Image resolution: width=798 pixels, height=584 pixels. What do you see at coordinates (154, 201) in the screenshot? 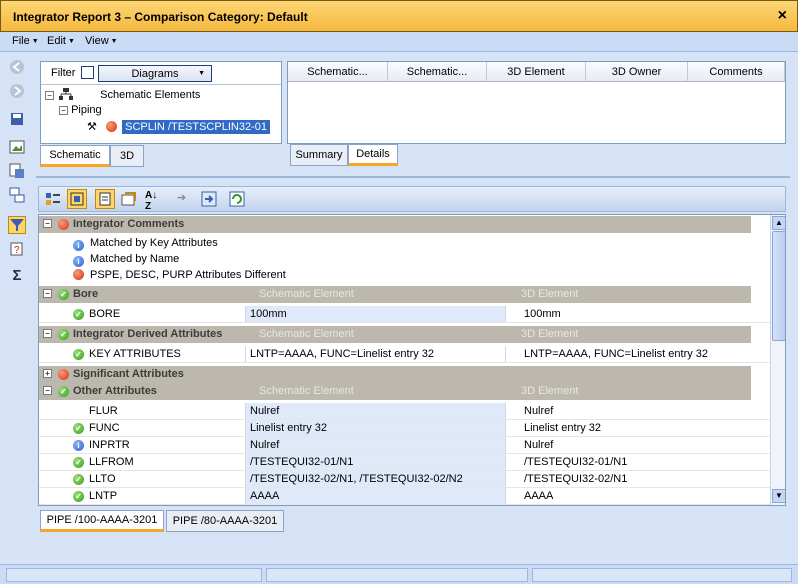
I see `sort-icon: A↓ Z` at bounding box center [154, 201].